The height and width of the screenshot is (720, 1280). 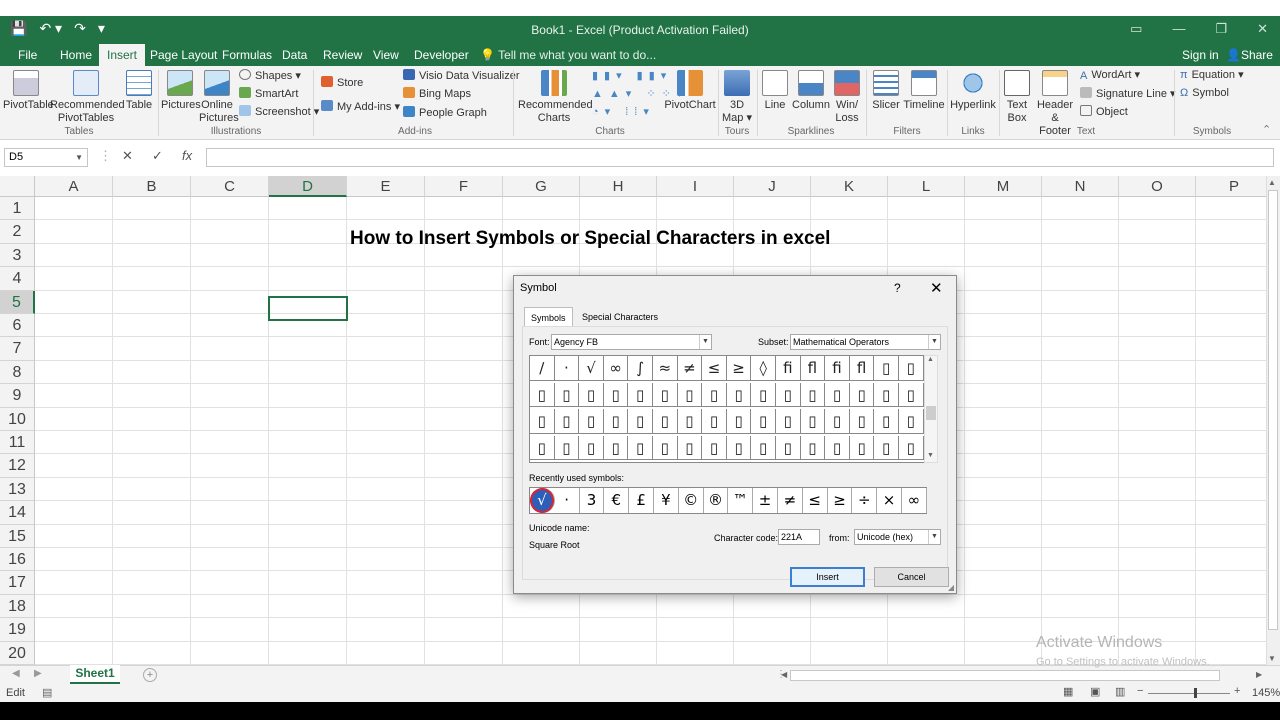 What do you see at coordinates (219, 97) in the screenshot?
I see `online-pictures-button: Online Pictures` at bounding box center [219, 97].